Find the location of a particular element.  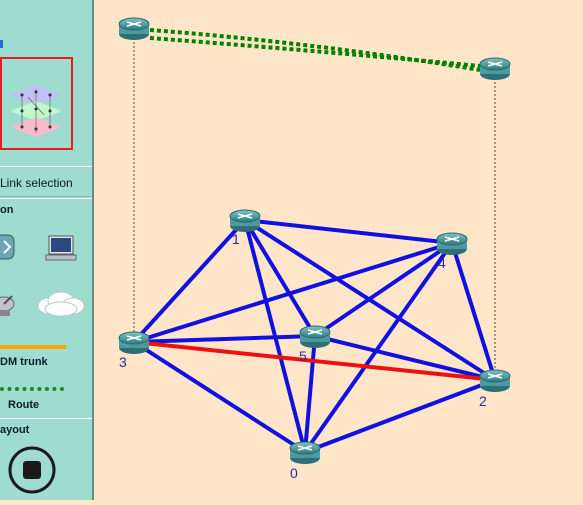

multilayer-network-icon is located at coordinates (36, 111).